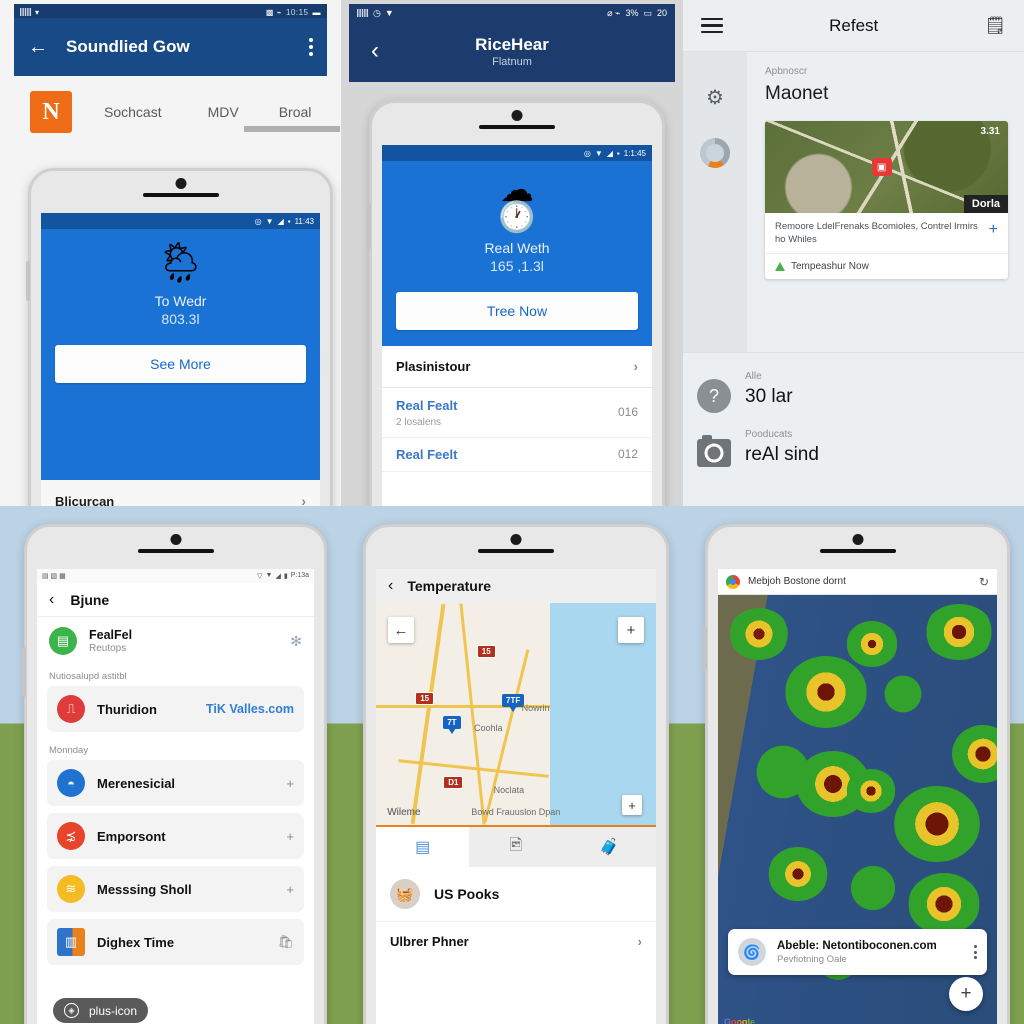 The width and height of the screenshot is (1024, 1024). I want to click on account-name: FealFel, so click(111, 635).